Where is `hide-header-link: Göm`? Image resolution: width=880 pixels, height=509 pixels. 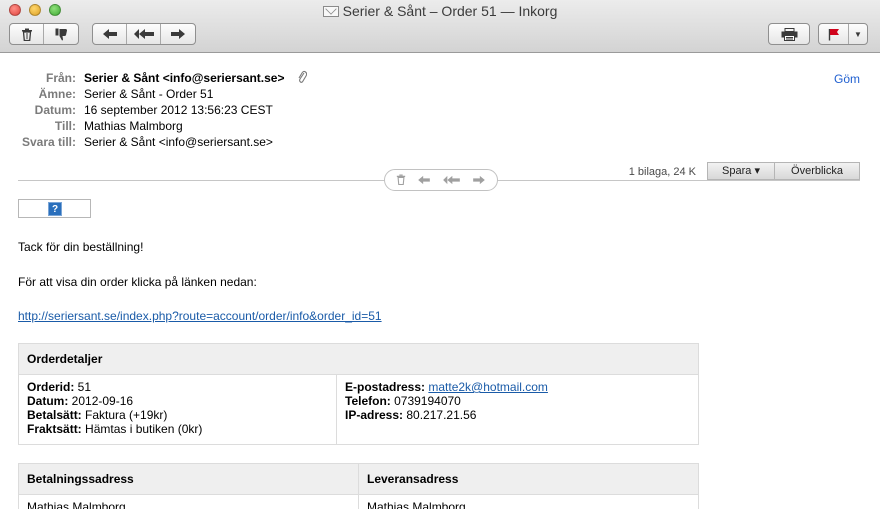
hide-header-link: Göm is located at coordinates (847, 79).